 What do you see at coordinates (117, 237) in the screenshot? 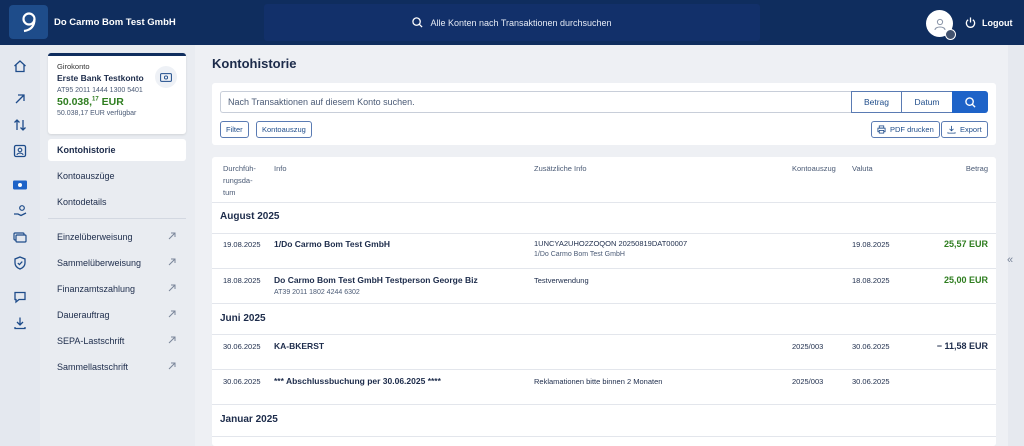
I see `sidebar-item-einzelueberweisung: Einzelüberweisung` at bounding box center [117, 237].